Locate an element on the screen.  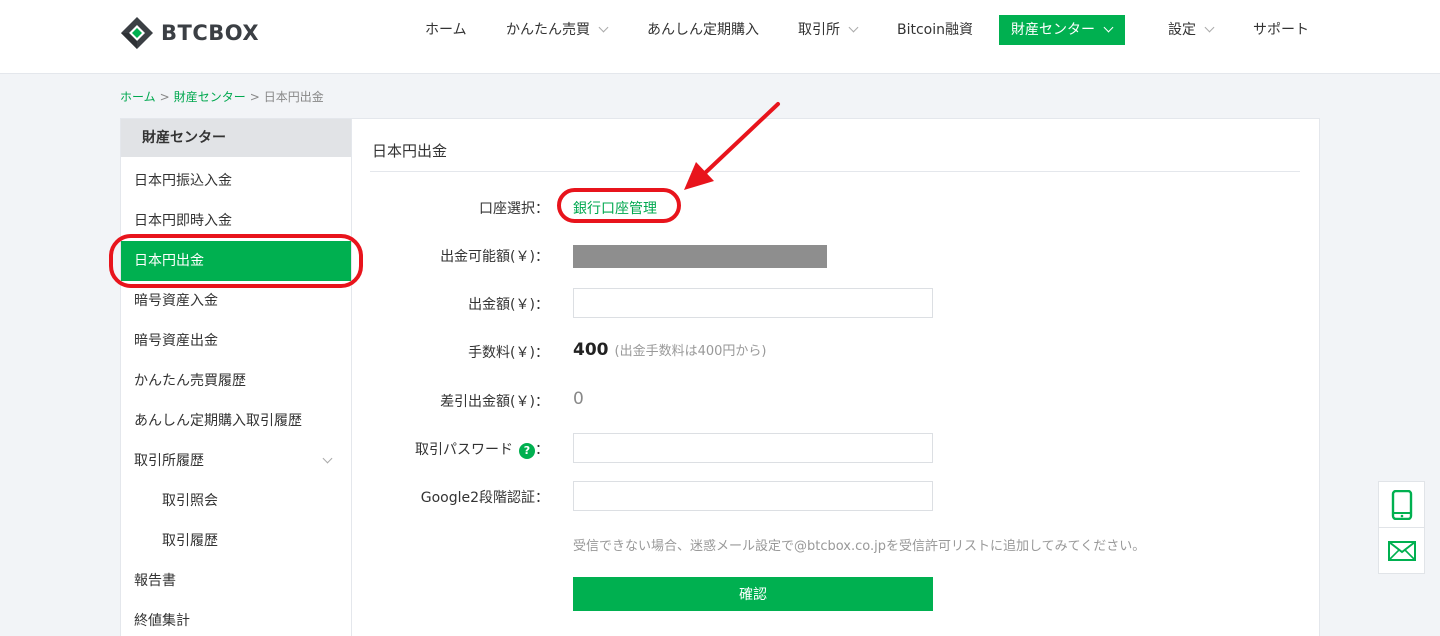
mail-button is located at coordinates (1401, 551).